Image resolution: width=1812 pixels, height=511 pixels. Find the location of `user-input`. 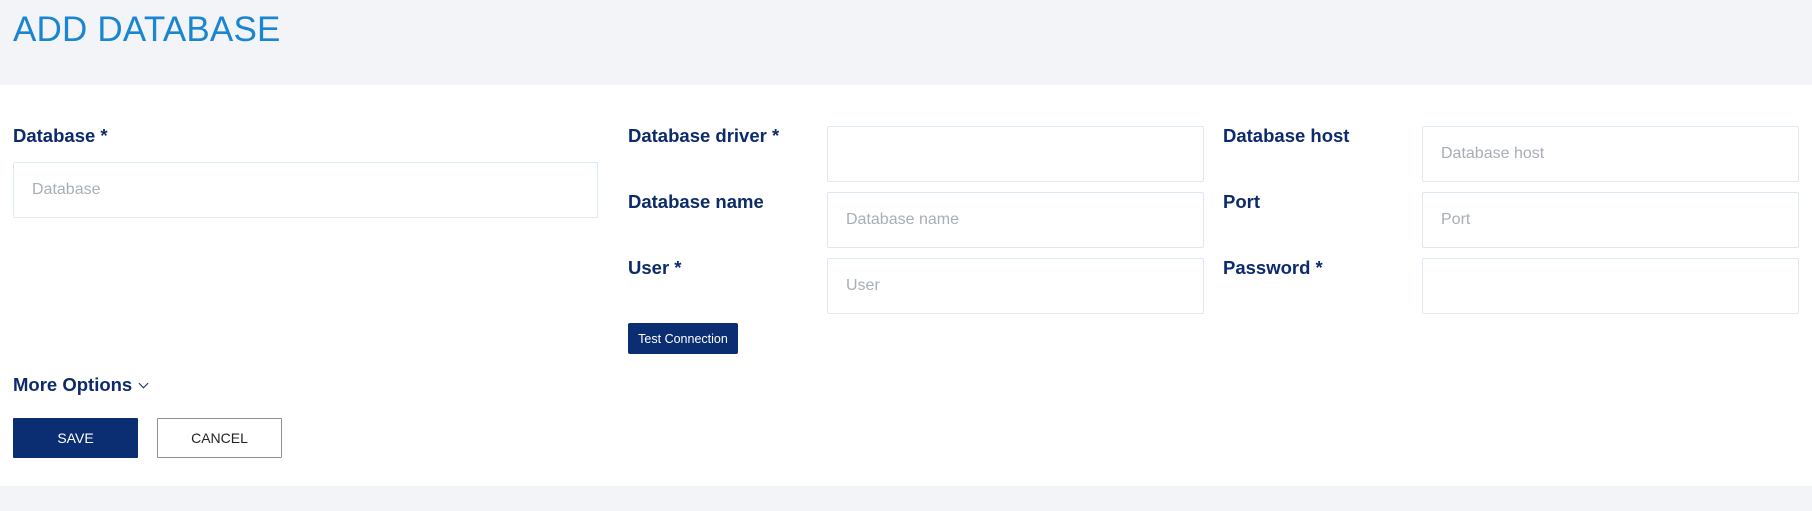

user-input is located at coordinates (1015, 286).